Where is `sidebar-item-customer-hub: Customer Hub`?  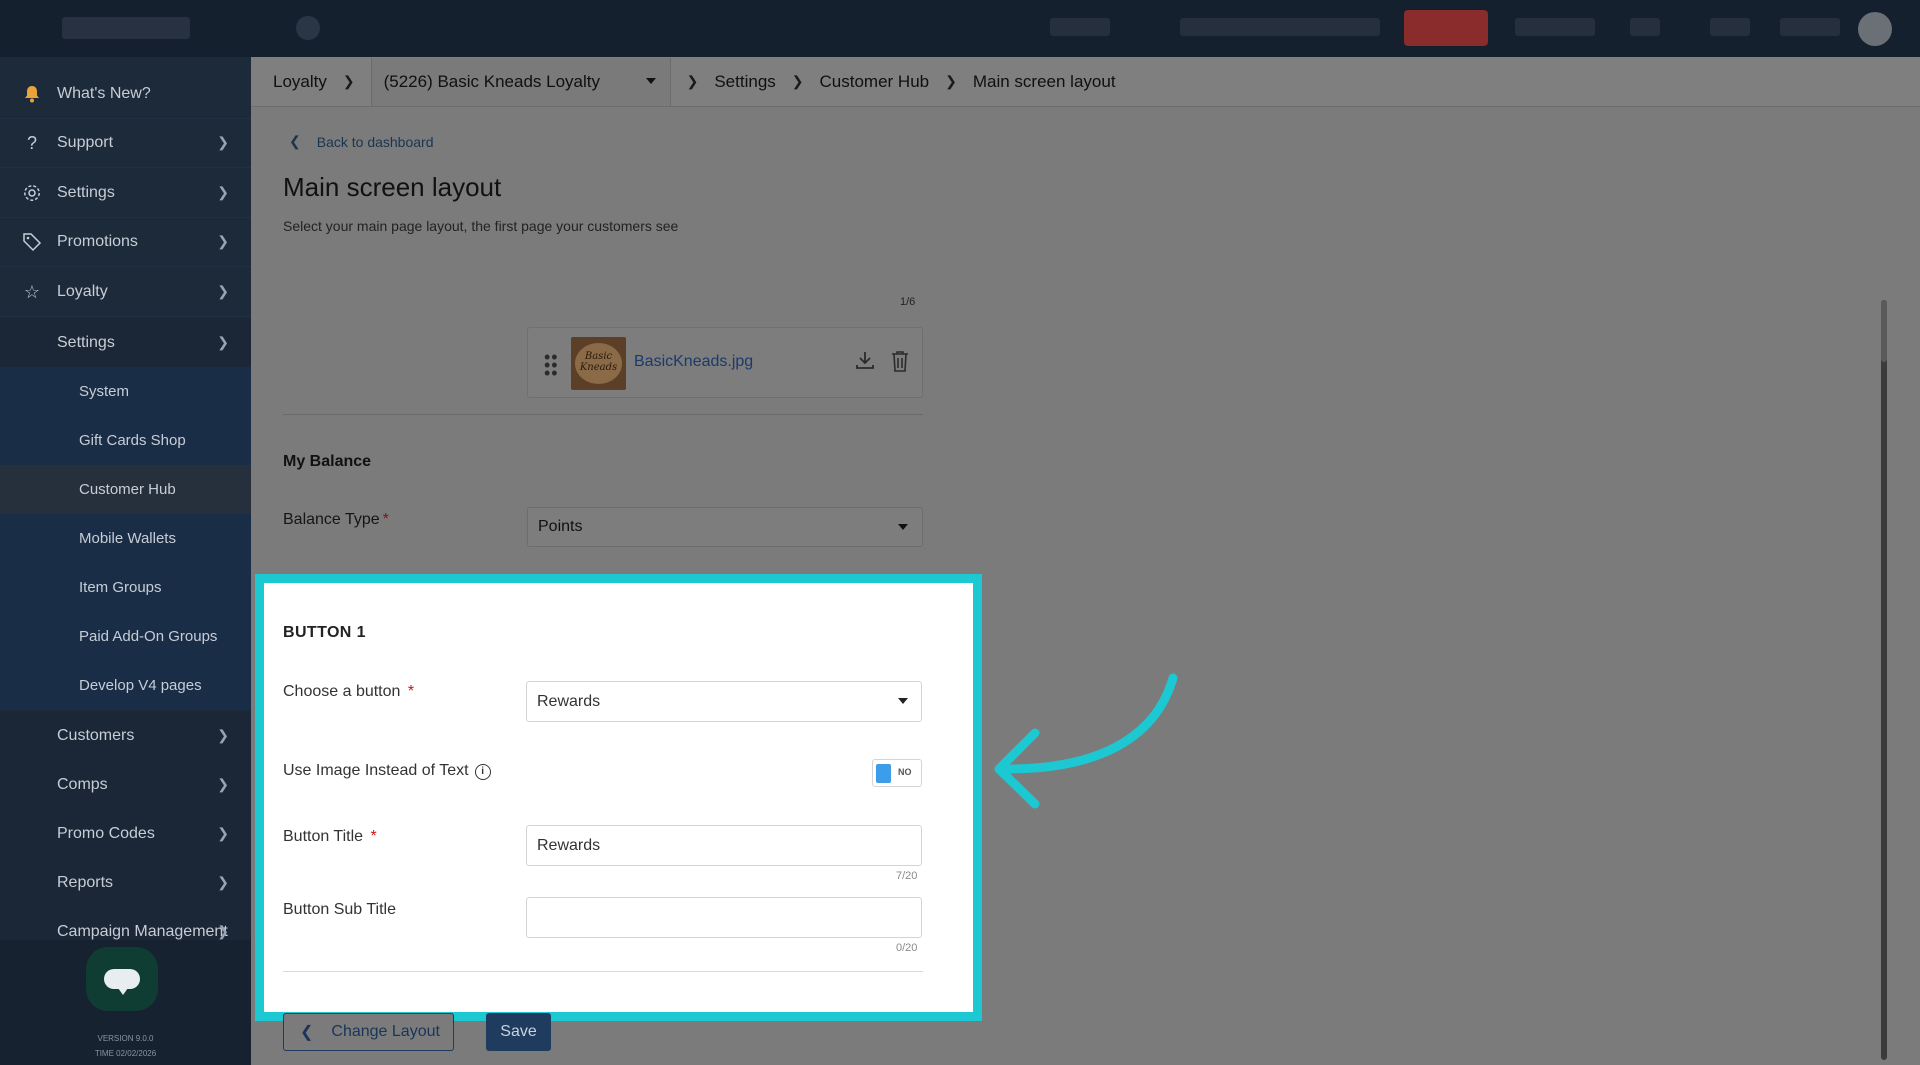
sidebar-item-customer-hub: Customer Hub is located at coordinates (125, 489).